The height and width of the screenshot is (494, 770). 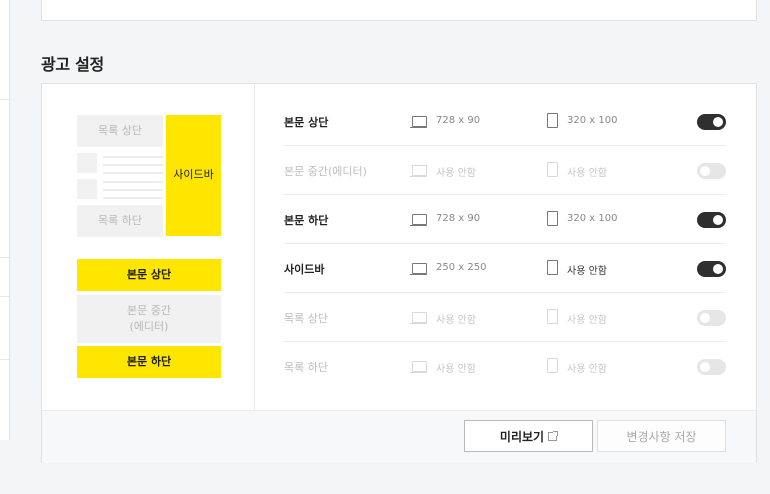 What do you see at coordinates (325, 171) in the screenshot?
I see `slot-name: 본문 중간(에디터)` at bounding box center [325, 171].